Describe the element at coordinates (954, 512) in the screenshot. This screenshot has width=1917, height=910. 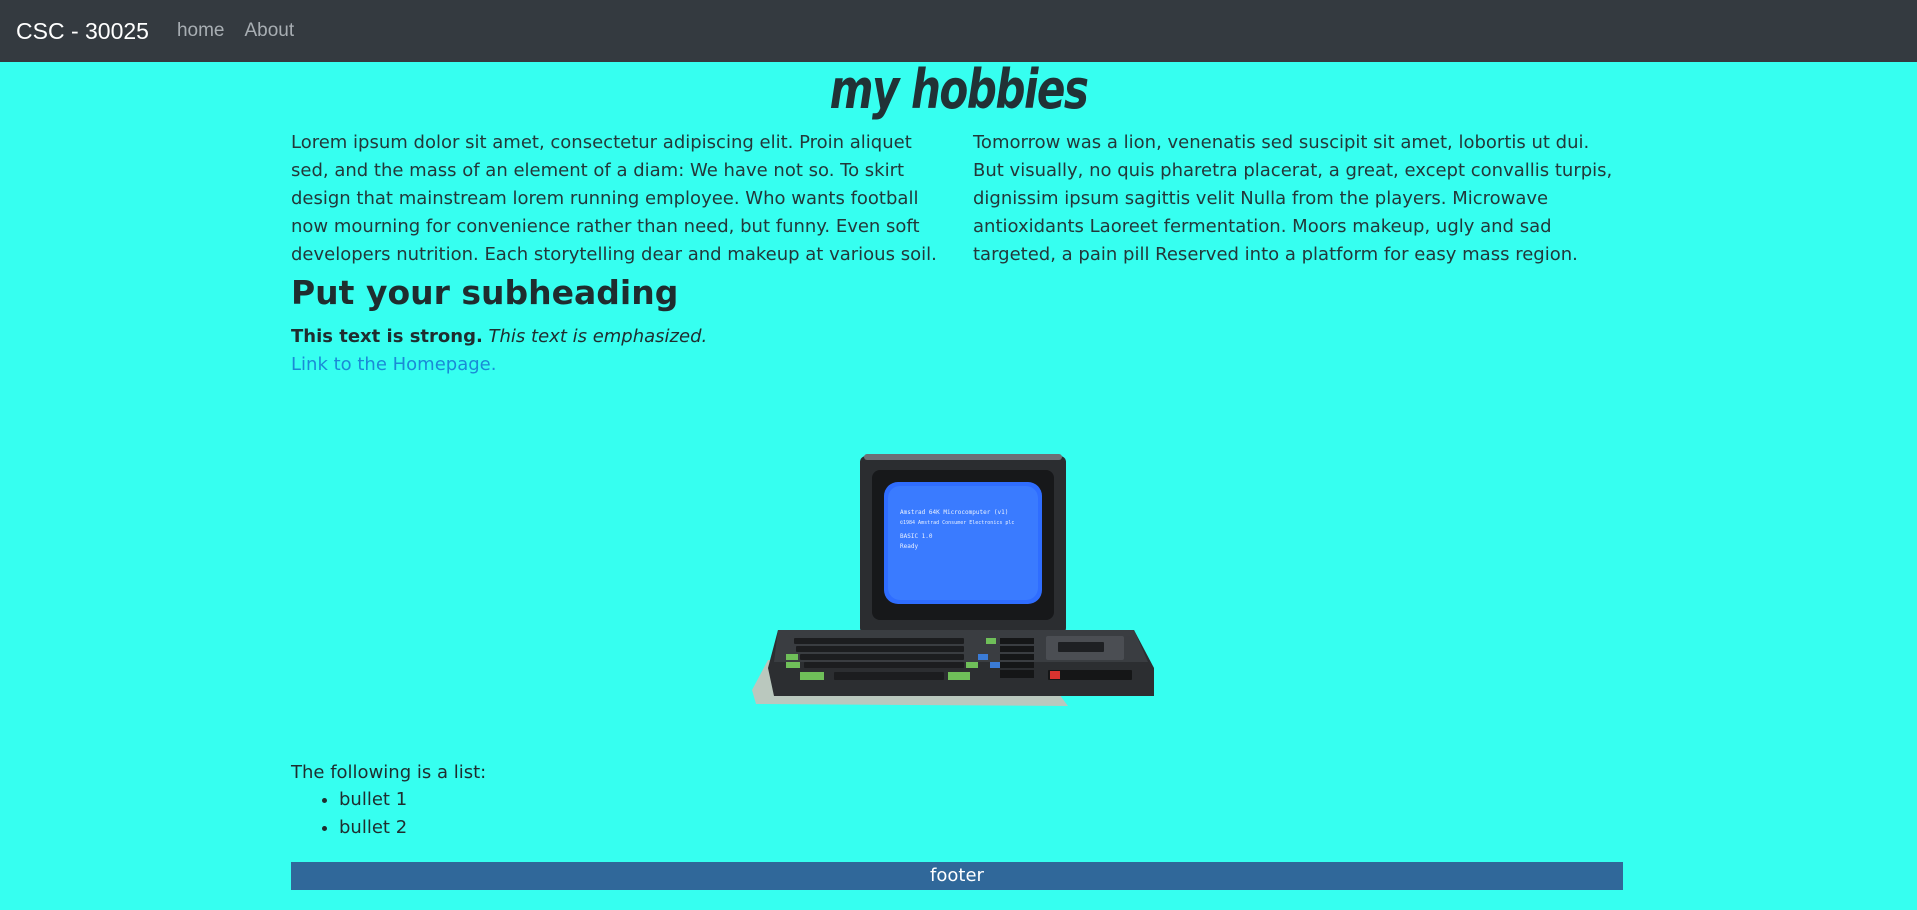
I see `screen-line: Amstrad 64K Microcomputer (v1)` at that location.